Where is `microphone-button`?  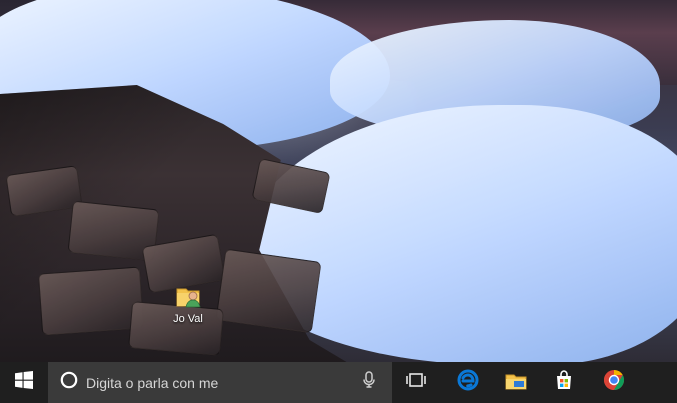
microphone-button is located at coordinates (369, 382).